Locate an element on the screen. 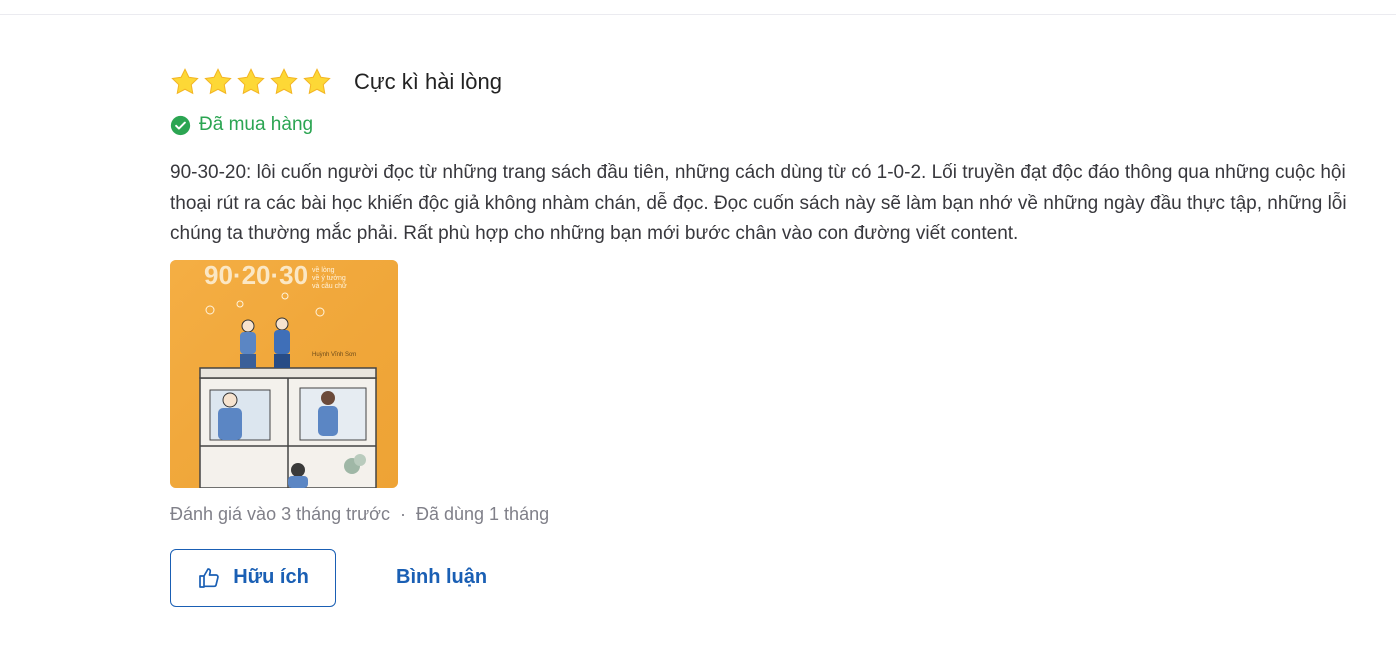 This screenshot has width=1396, height=646. review-actions: Hữu ích Bình luận is located at coordinates (770, 577).